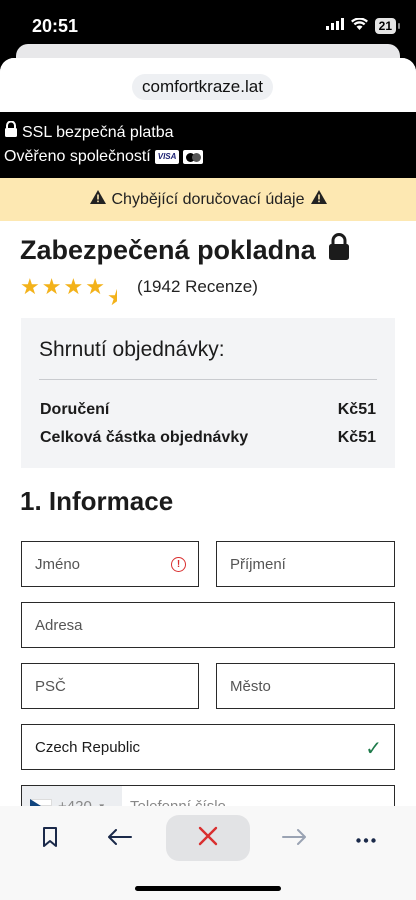  What do you see at coordinates (132, 349) in the screenshot?
I see `summary-title: Shrnutí objednávky:` at bounding box center [132, 349].